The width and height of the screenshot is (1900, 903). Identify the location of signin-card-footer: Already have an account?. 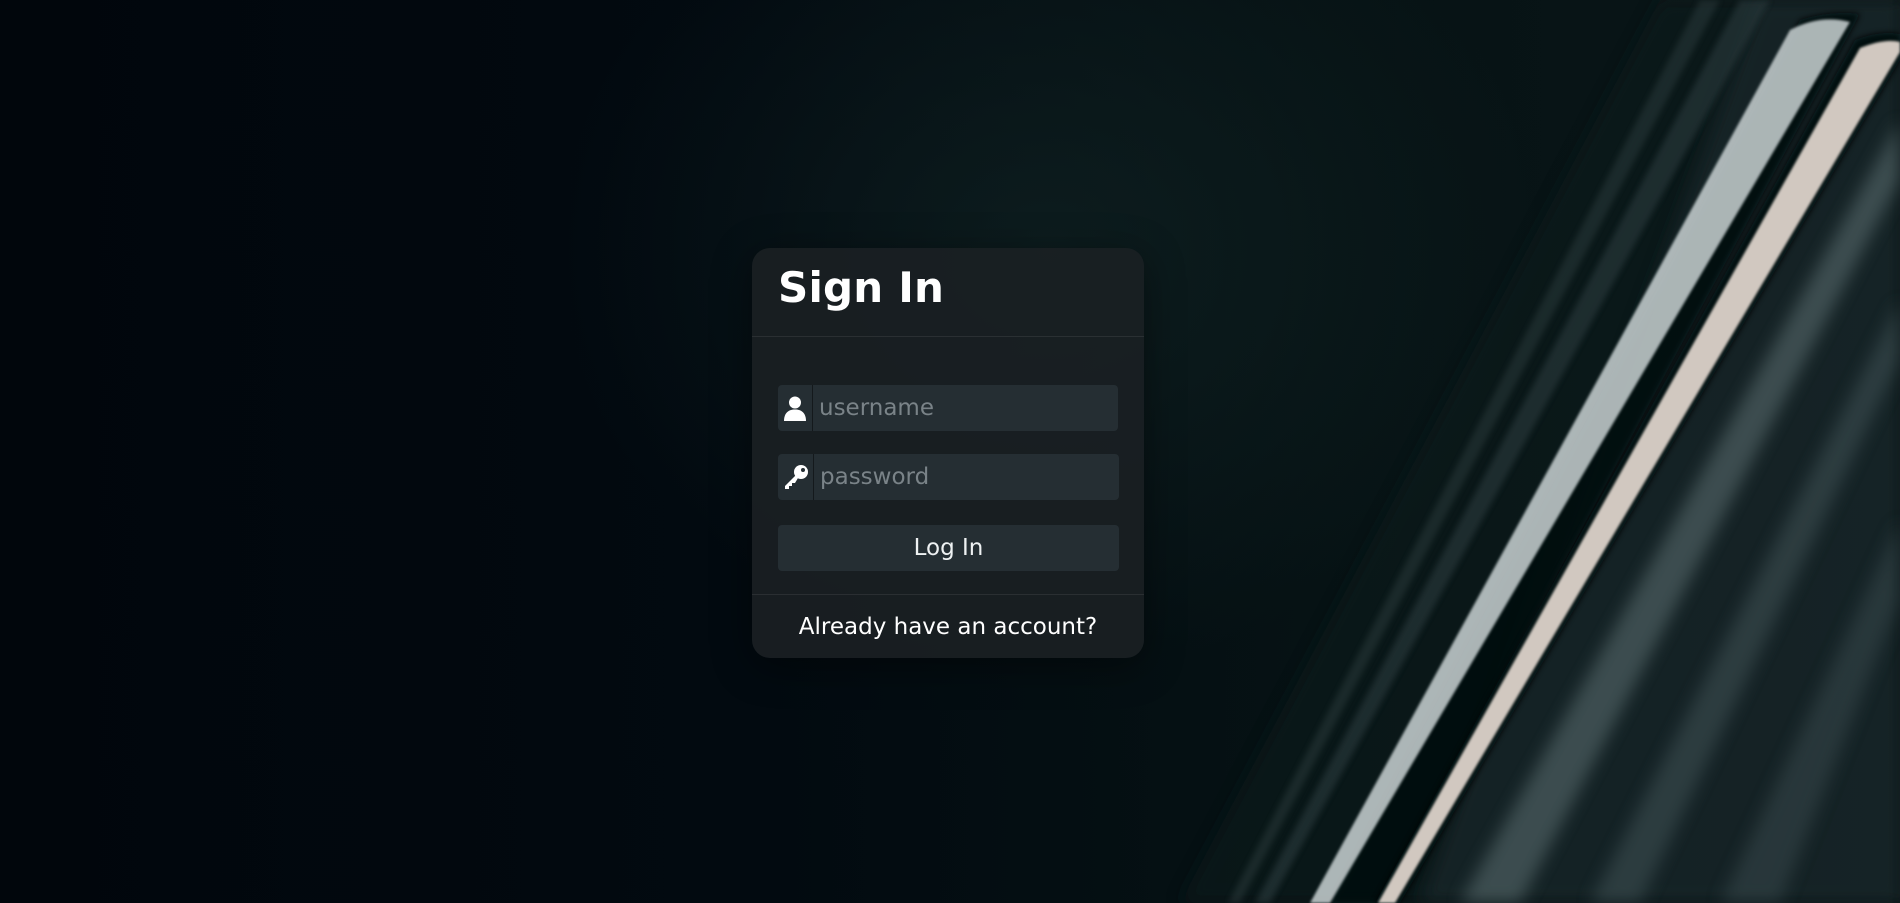
(948, 626).